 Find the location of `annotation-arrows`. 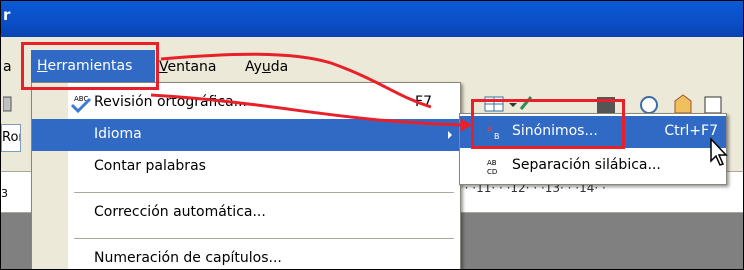

annotation-arrows is located at coordinates (311, 92).